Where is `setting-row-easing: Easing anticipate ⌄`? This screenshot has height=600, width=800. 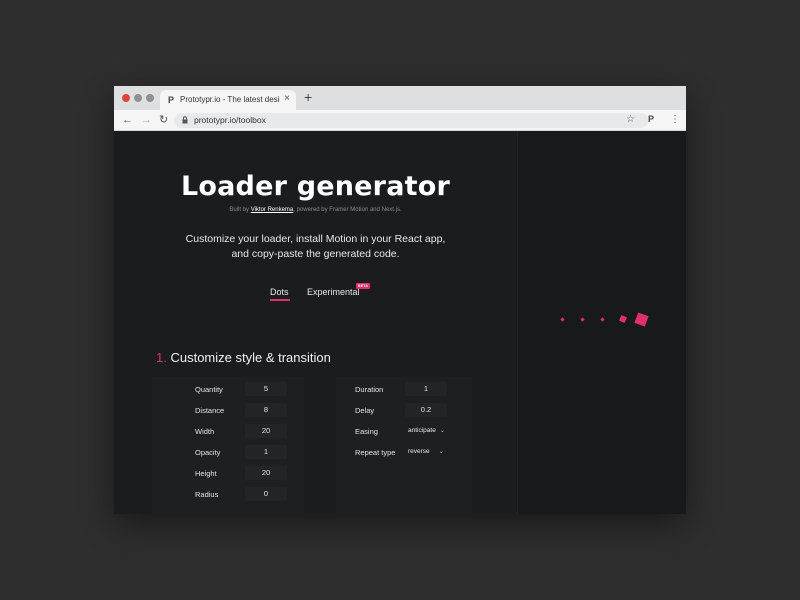
setting-row-easing: Easing anticipate ⌄ is located at coordinates (411, 431).